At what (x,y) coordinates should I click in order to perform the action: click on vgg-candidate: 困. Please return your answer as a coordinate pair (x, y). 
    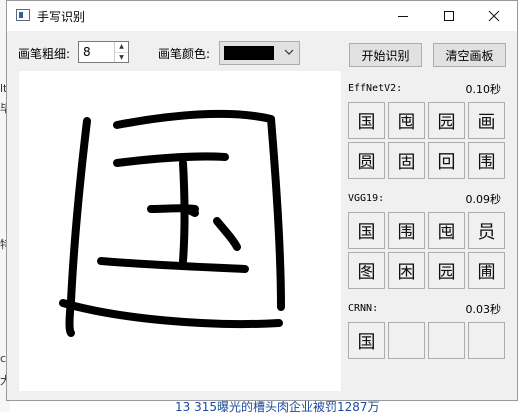
    Looking at the image, I should click on (406, 270).